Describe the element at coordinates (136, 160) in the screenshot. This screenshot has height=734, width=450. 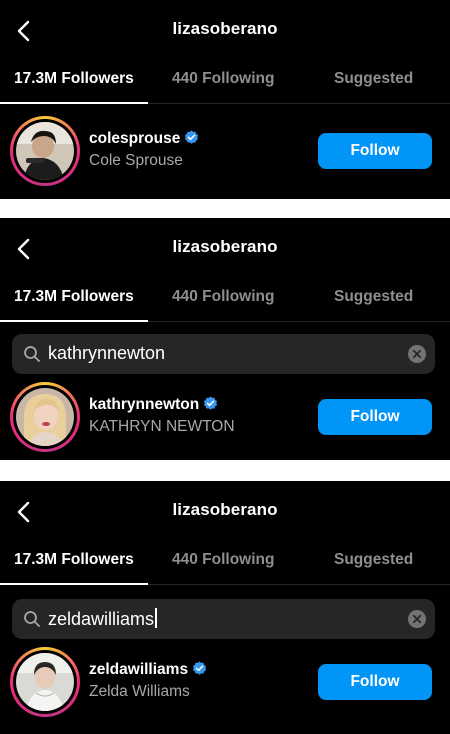
I see `full-name: Cole Sprouse` at that location.